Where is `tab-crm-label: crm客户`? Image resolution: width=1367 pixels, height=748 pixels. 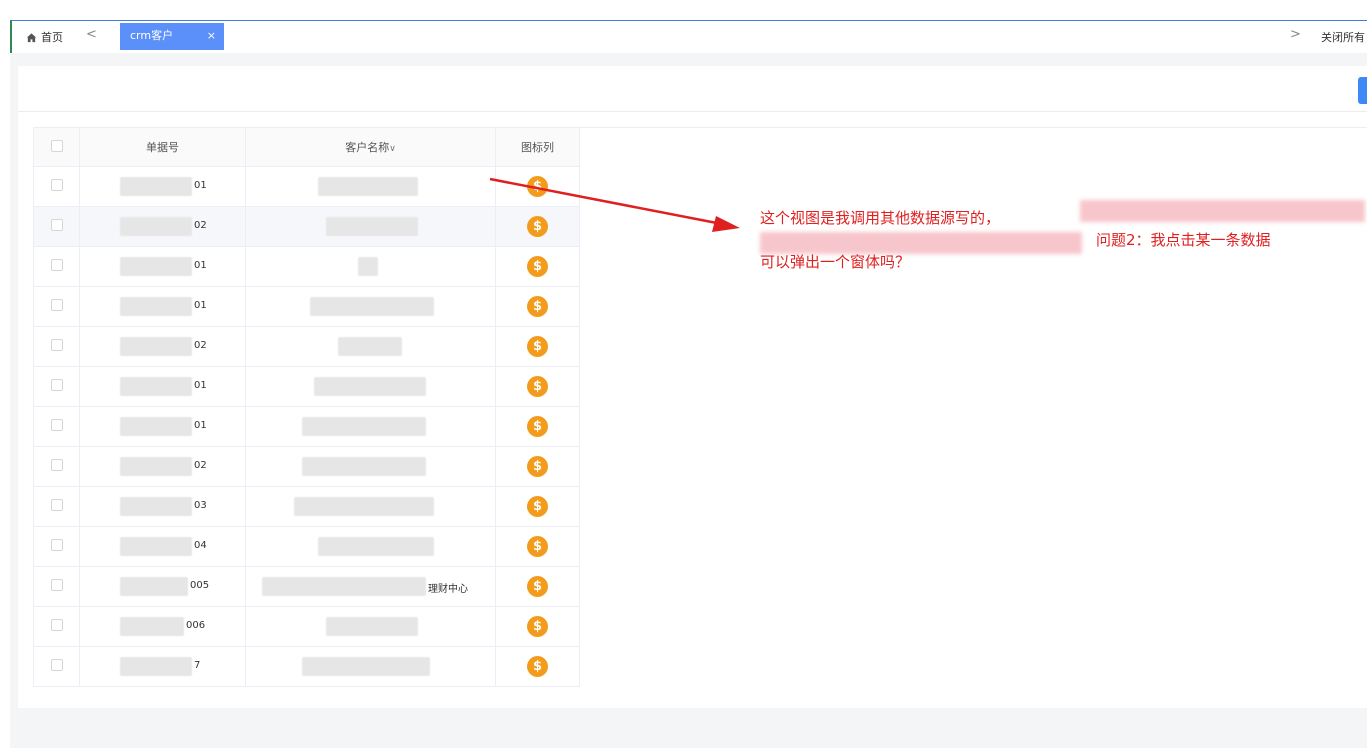 tab-crm-label: crm客户 is located at coordinates (152, 35).